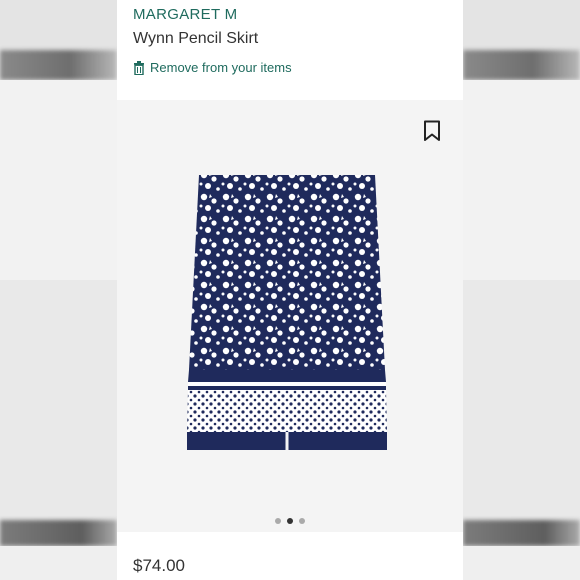 The image size is (580, 580). What do you see at coordinates (185, 14) in the screenshot?
I see `brand-name: MARGARET M` at bounding box center [185, 14].